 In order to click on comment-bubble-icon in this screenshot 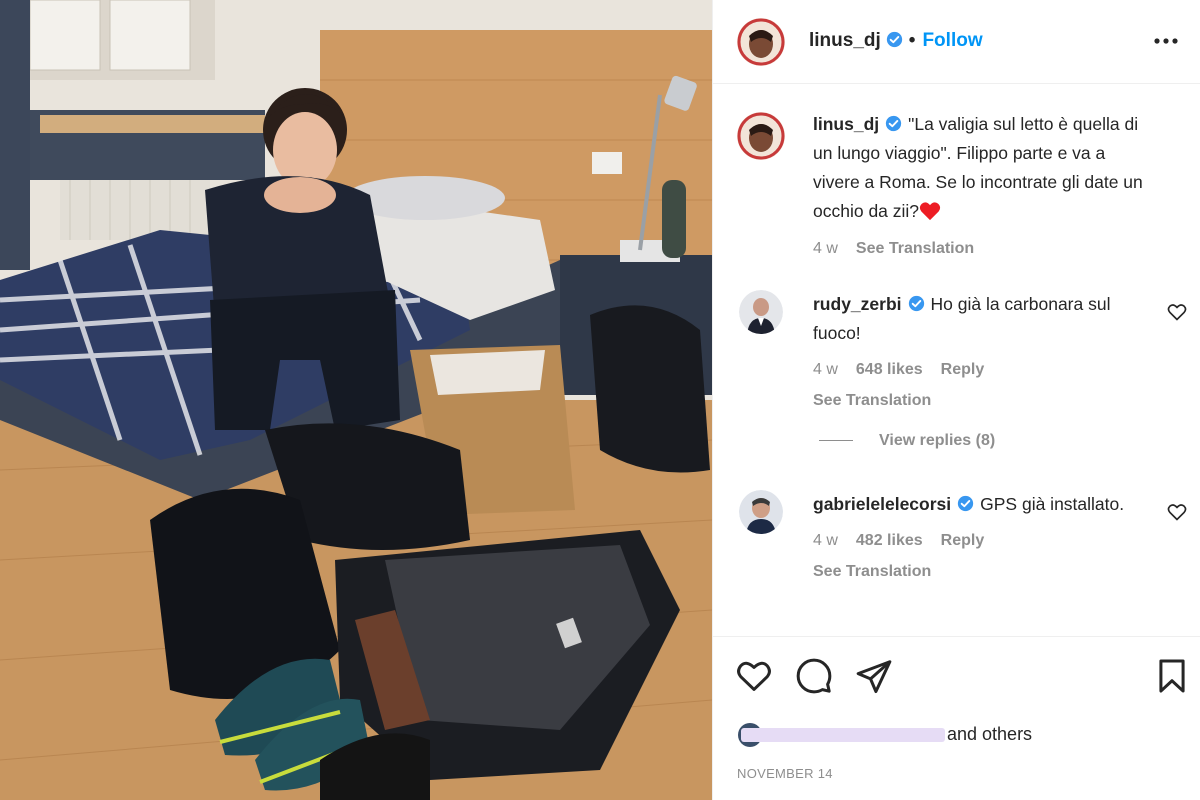, I will do `click(814, 676)`.